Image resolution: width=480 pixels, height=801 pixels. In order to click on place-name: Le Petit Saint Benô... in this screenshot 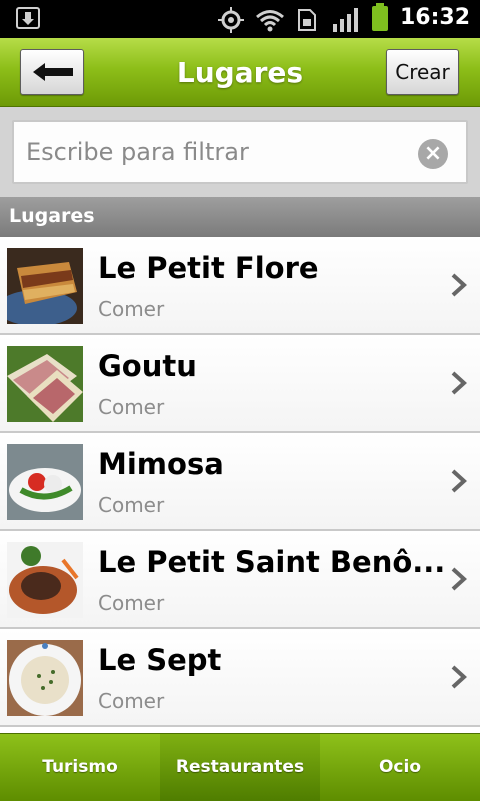, I will do `click(272, 562)`.